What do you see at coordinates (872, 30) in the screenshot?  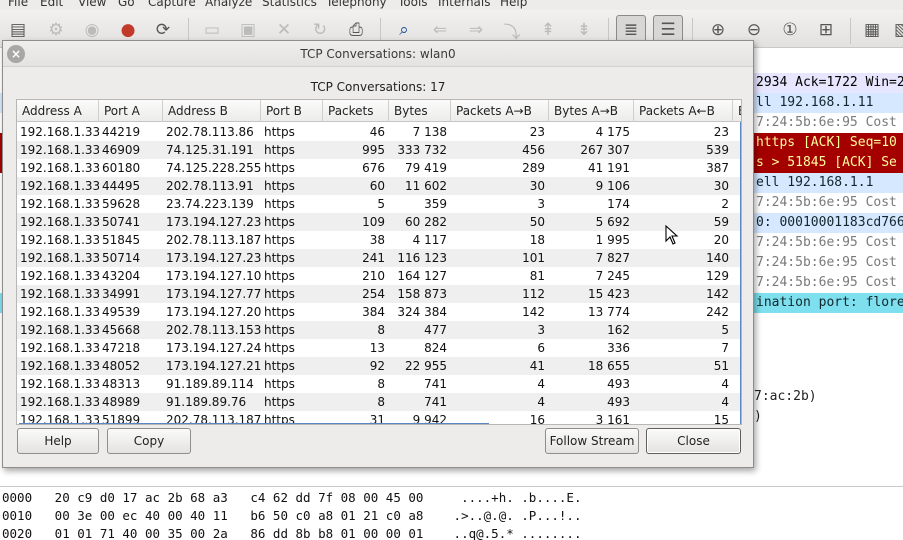 I see `capture-filters-icon: ▦` at bounding box center [872, 30].